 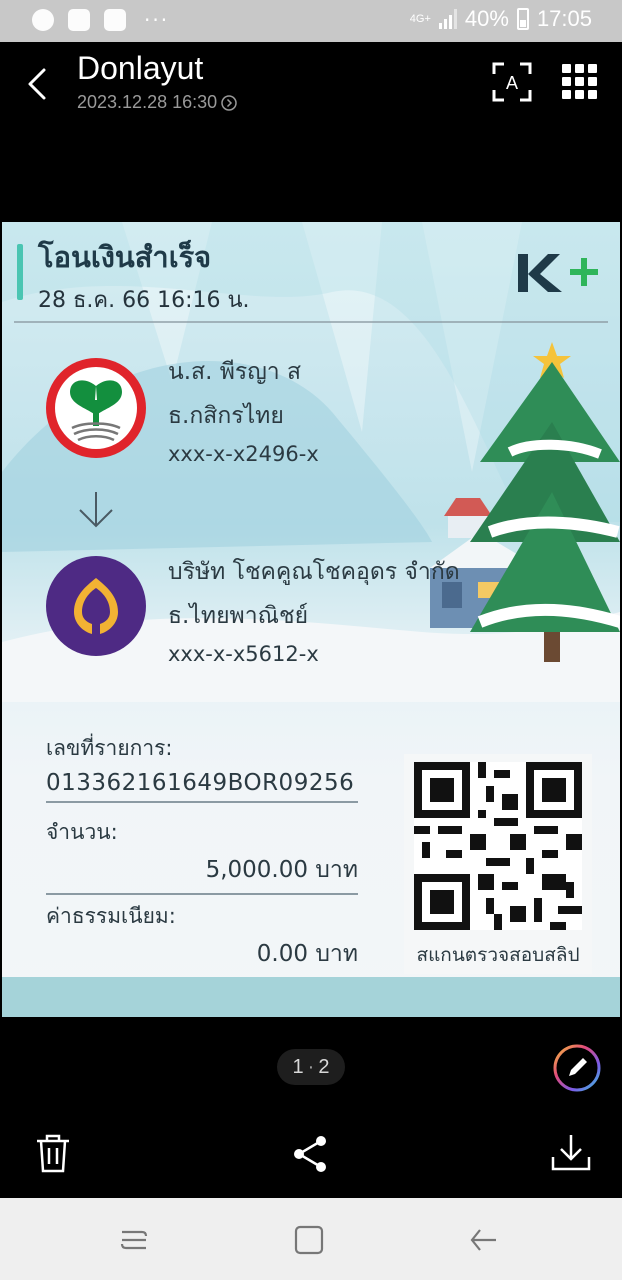 I want to click on grid-view-icon, so click(x=580, y=82).